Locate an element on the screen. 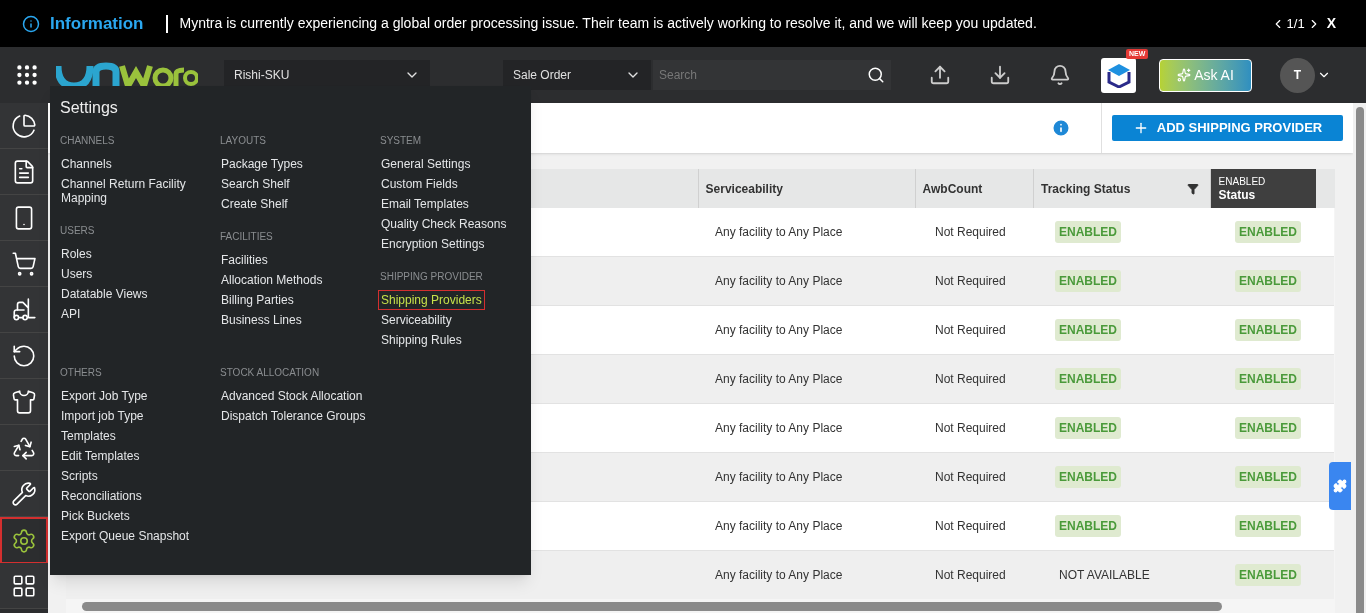 This screenshot has width=1366, height=613. section-heading: LAYOUTS is located at coordinates (243, 141).